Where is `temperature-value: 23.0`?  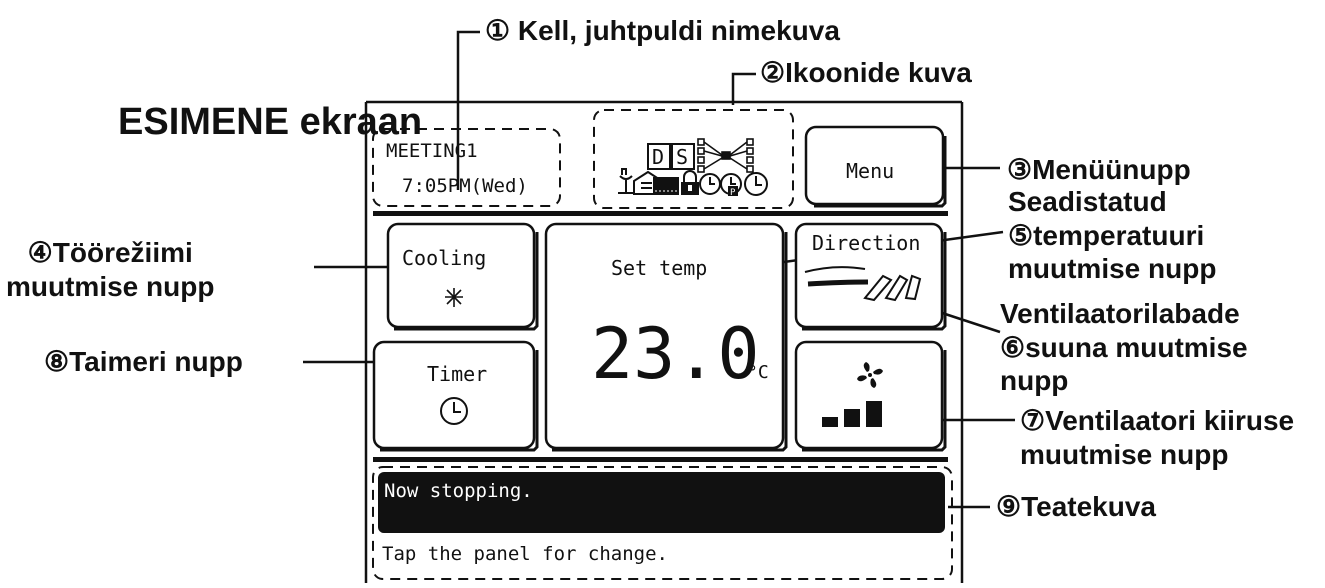 temperature-value: 23.0 is located at coordinates (675, 354).